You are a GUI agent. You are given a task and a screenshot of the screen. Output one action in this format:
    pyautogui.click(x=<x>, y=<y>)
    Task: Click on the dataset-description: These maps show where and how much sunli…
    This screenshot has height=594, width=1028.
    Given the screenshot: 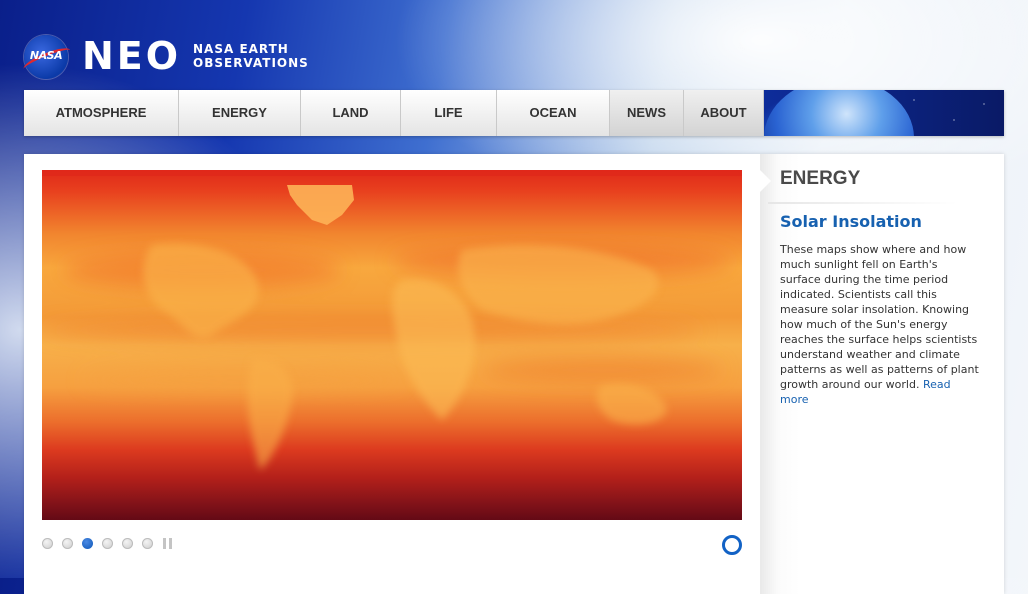 What is the action you would take?
    pyautogui.click(x=880, y=324)
    